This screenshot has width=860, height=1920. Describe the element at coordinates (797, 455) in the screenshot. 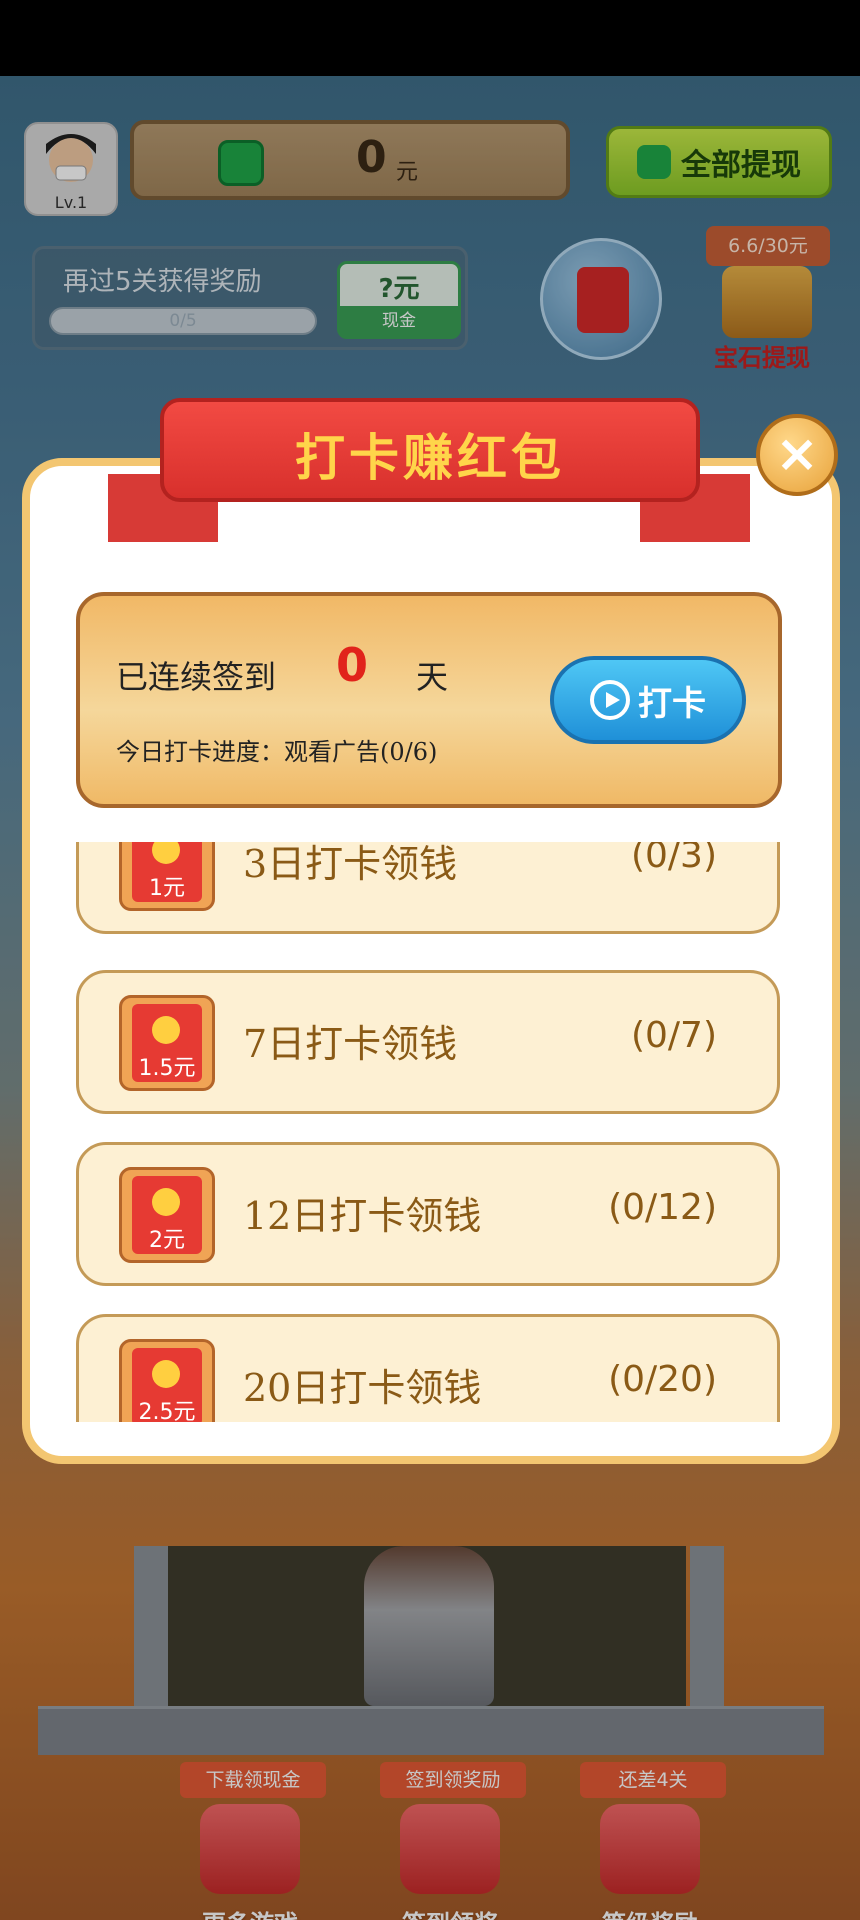

I see `close-button: ×` at that location.